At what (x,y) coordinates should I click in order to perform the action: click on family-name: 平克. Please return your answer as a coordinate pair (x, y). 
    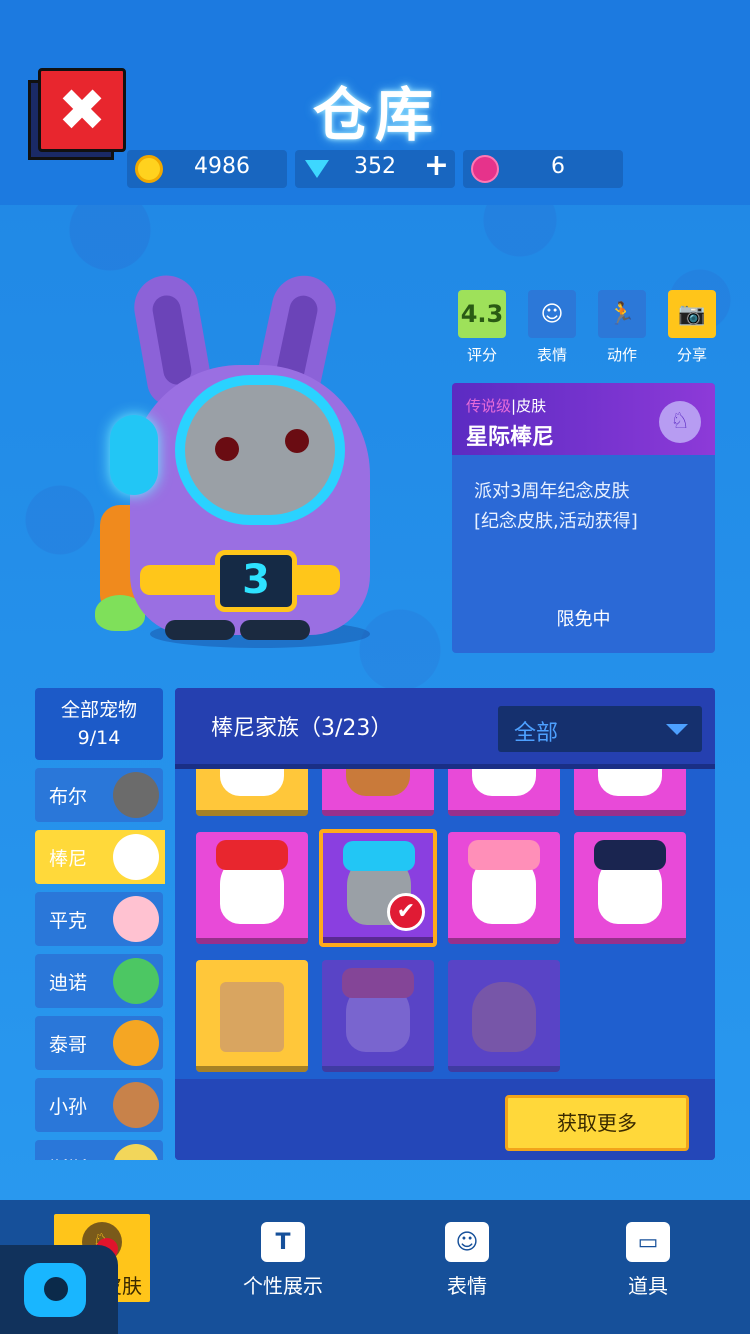
    Looking at the image, I should click on (68, 921).